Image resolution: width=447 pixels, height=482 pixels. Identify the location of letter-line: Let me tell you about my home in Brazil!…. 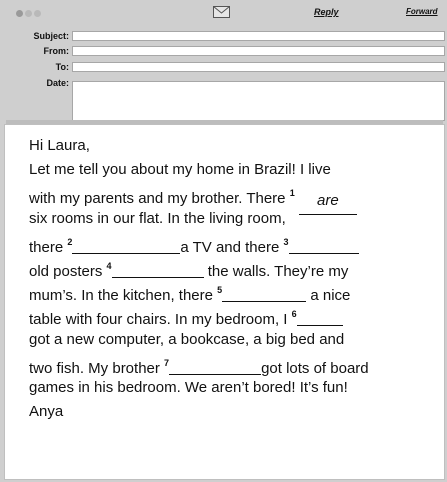
(180, 170).